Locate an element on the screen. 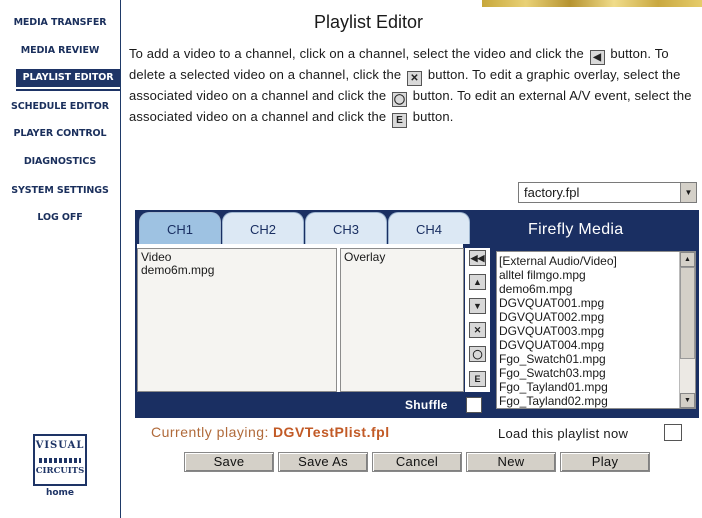 This screenshot has width=702, height=518. load-playlist-label: Load this playlist now is located at coordinates (563, 433).